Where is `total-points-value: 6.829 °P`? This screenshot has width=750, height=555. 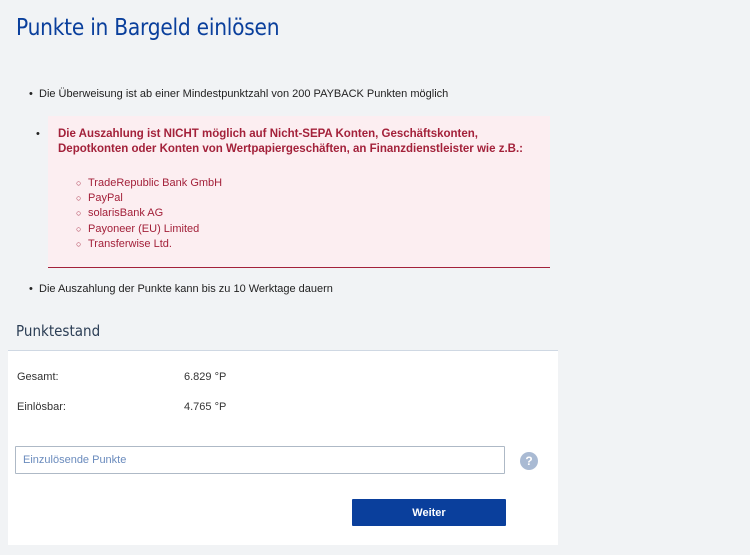
total-points-value: 6.829 °P is located at coordinates (205, 377).